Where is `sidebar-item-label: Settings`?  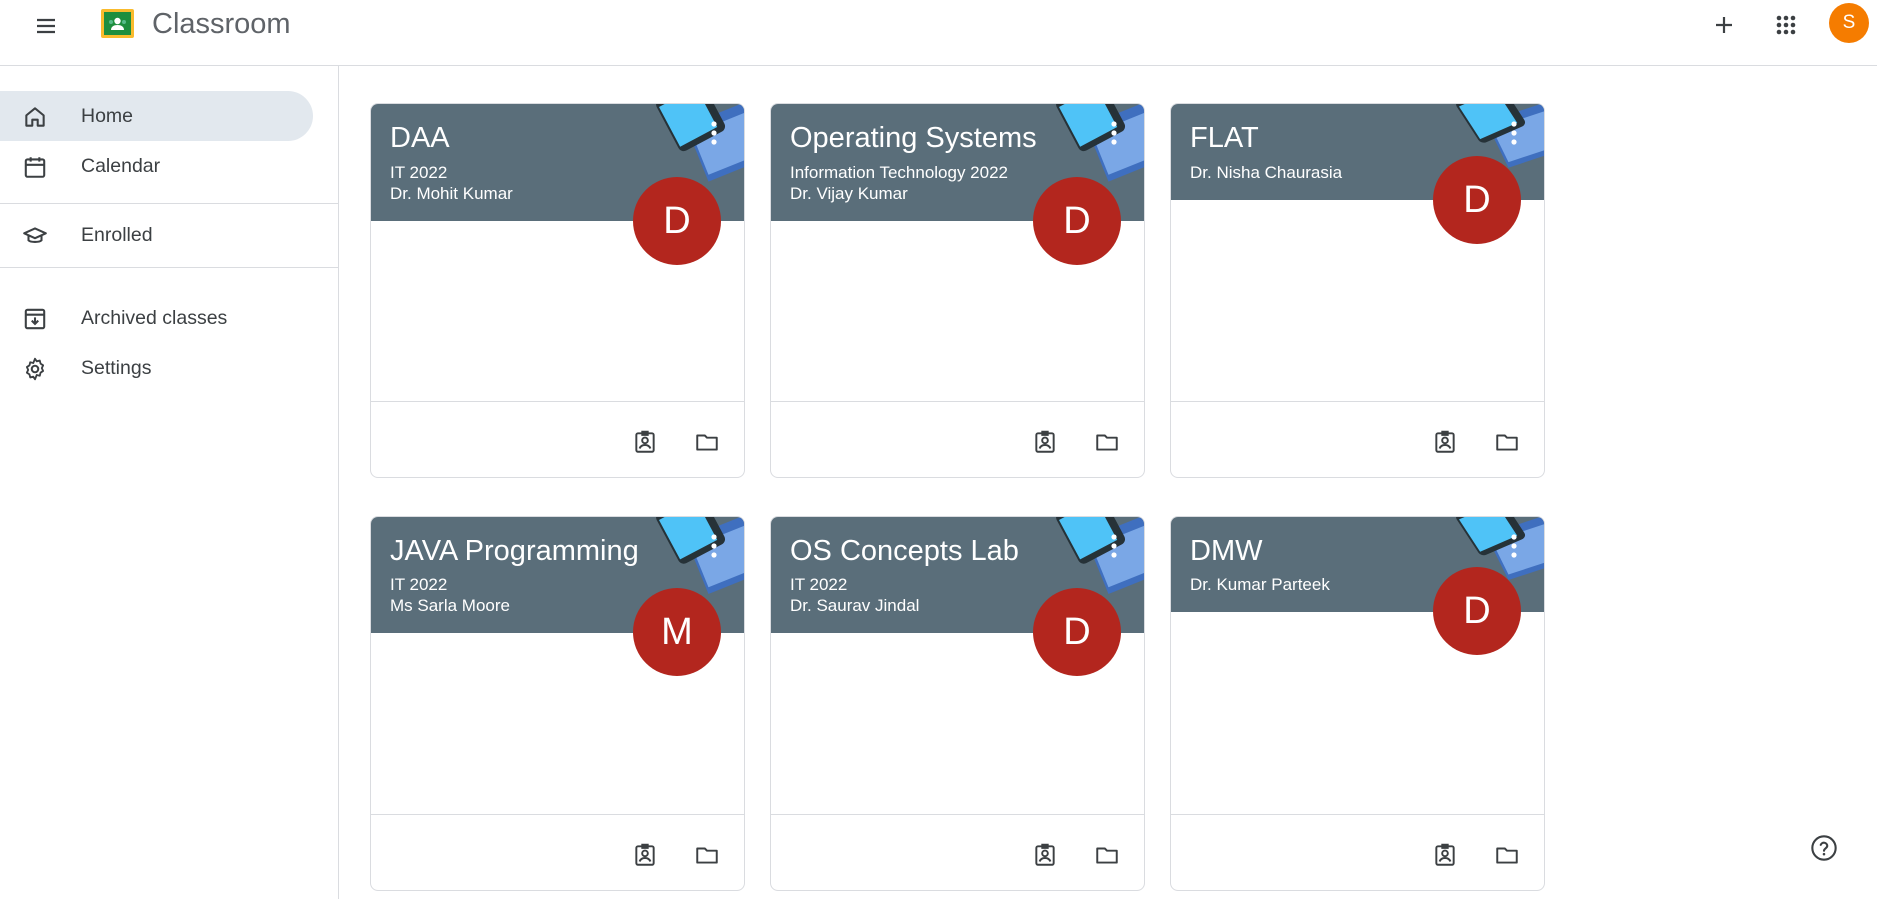
sidebar-item-label: Settings is located at coordinates (116, 367).